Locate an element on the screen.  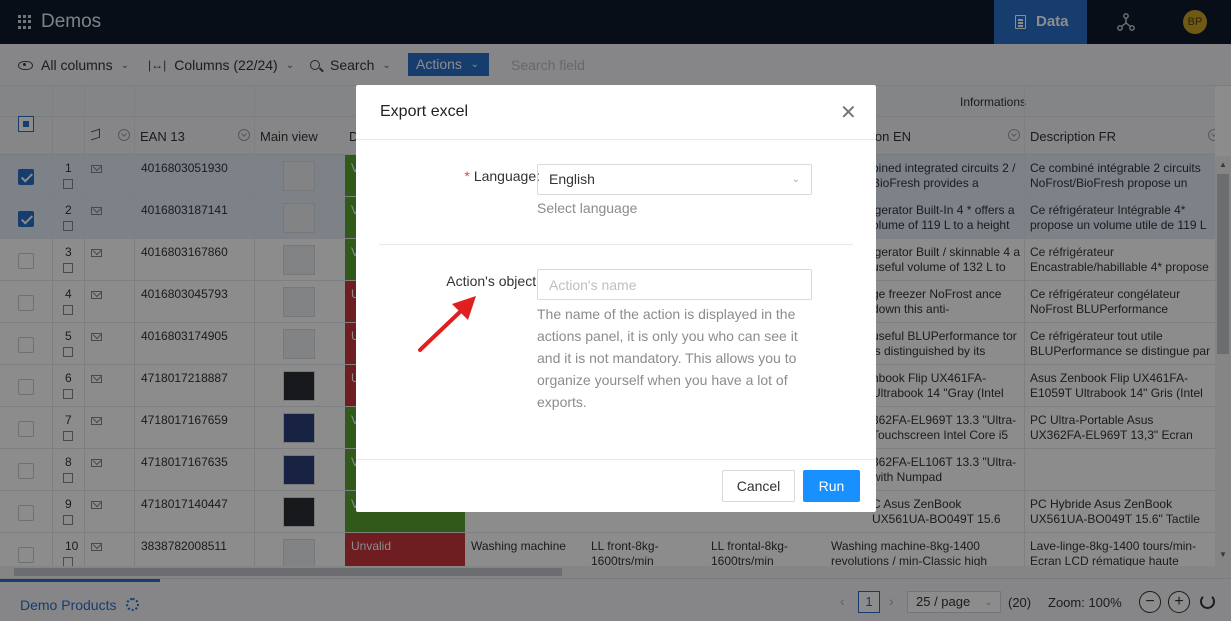
annotation-arrow-icon is located at coordinates (447, 324).